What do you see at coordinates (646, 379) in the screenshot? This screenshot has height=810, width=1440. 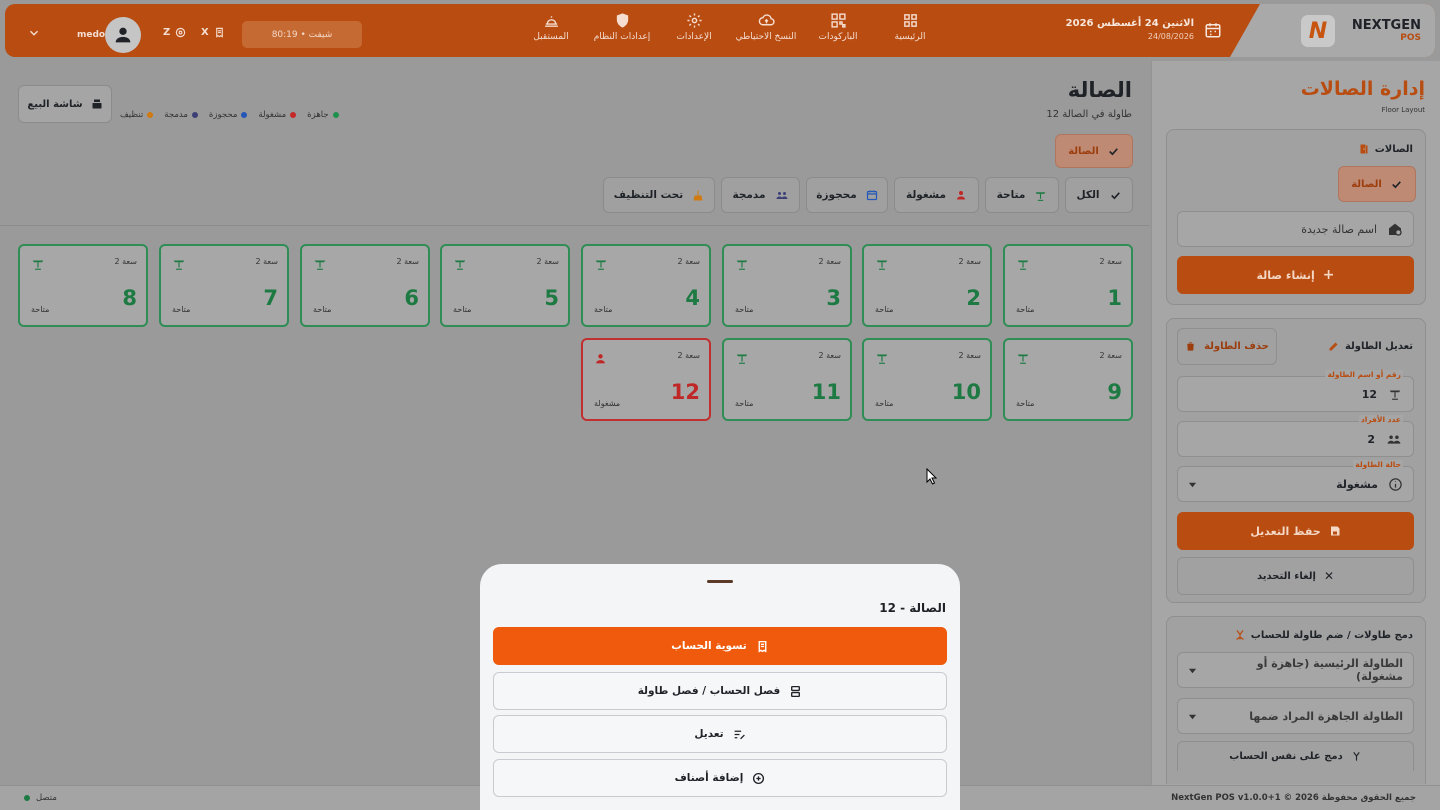 I see `table-card-12: سعة 2 12 مشغولة` at bounding box center [646, 379].